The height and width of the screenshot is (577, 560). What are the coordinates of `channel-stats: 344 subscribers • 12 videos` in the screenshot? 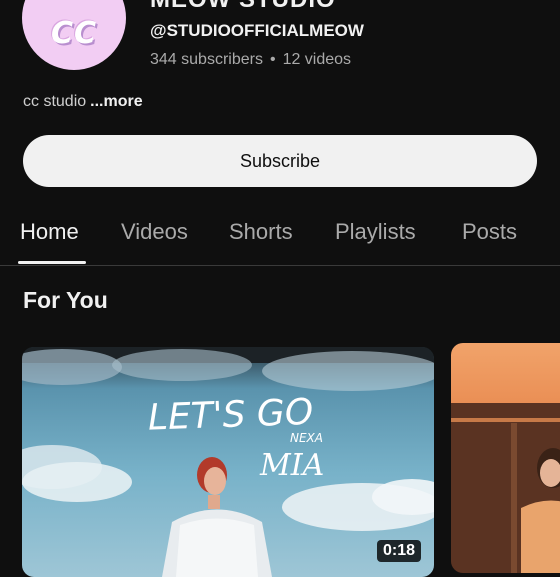 It's located at (250, 60).